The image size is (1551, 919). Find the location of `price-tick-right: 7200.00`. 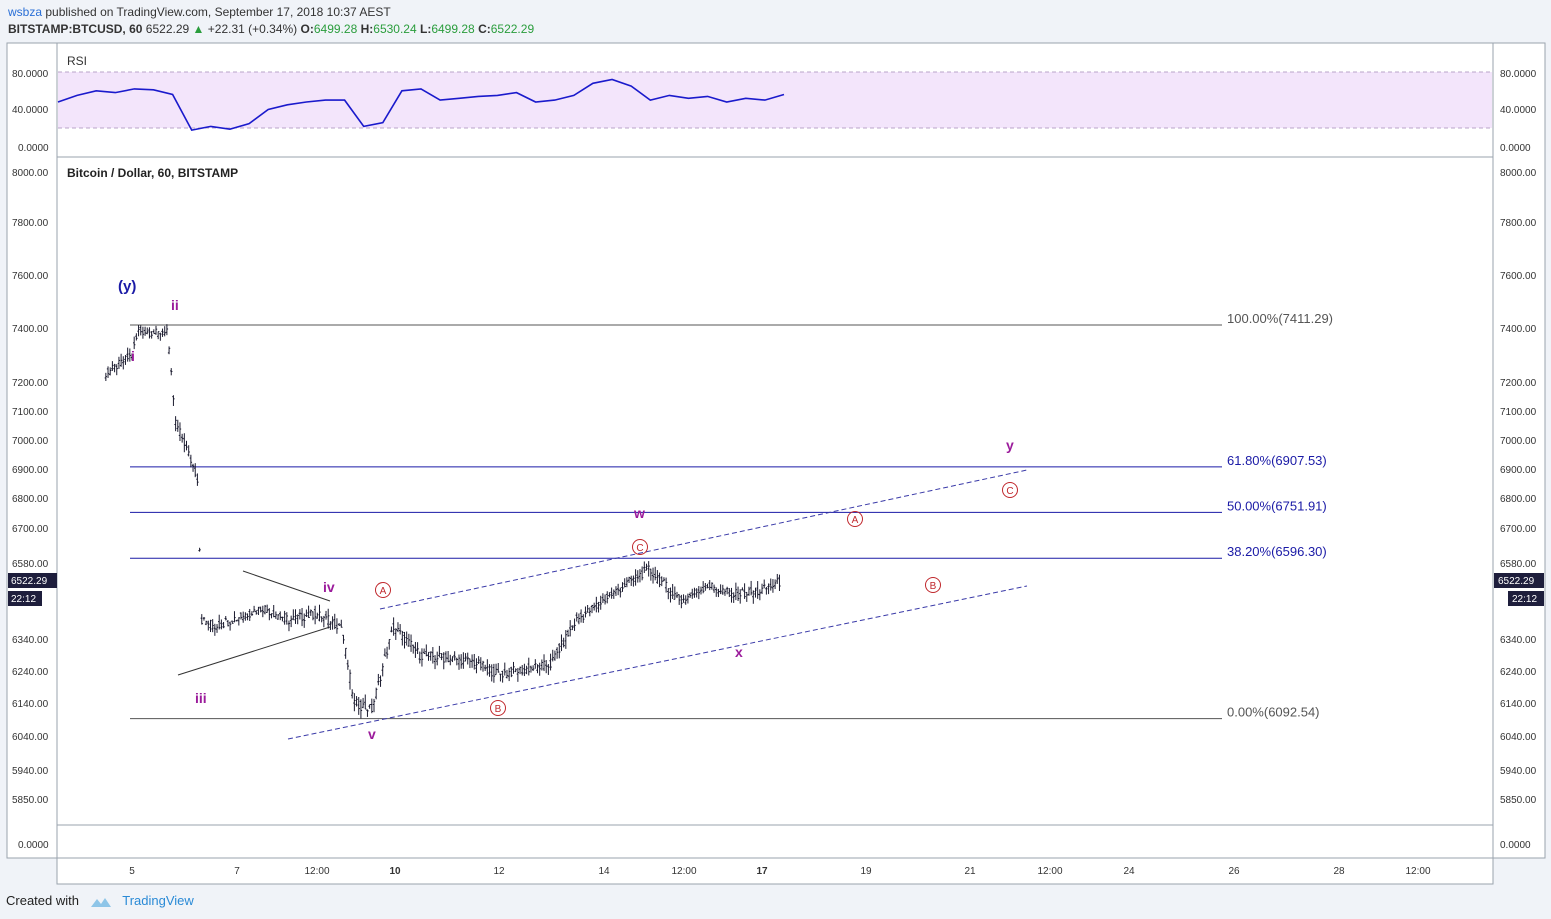

price-tick-right: 7200.00 is located at coordinates (1518, 383).